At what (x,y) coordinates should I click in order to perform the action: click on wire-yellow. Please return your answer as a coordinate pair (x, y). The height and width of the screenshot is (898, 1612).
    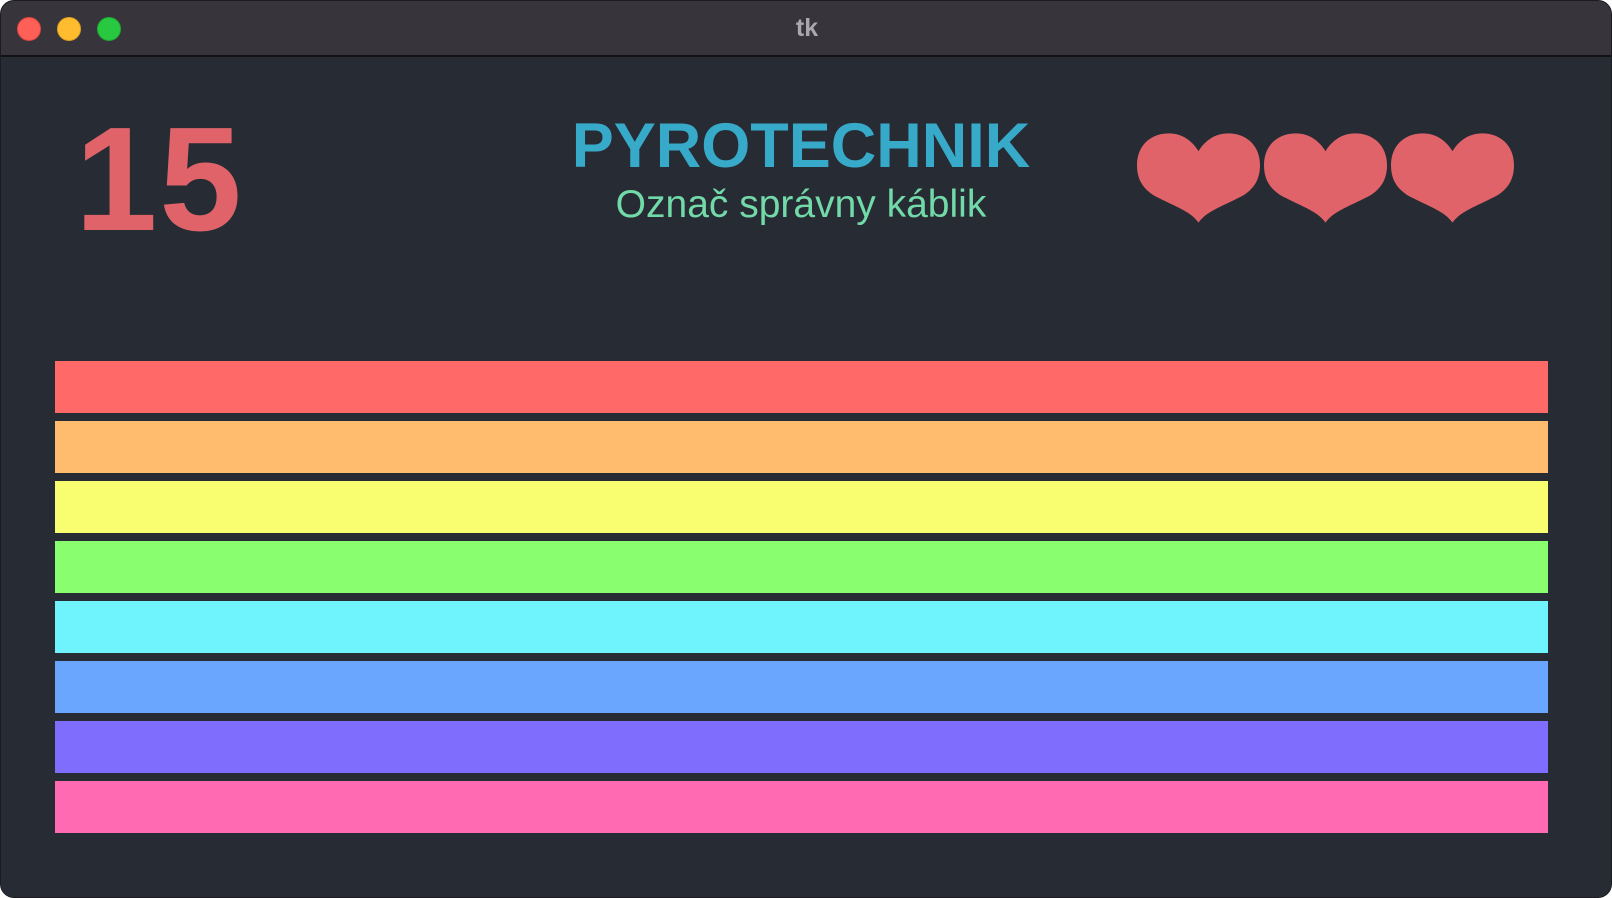
    Looking at the image, I should click on (801, 507).